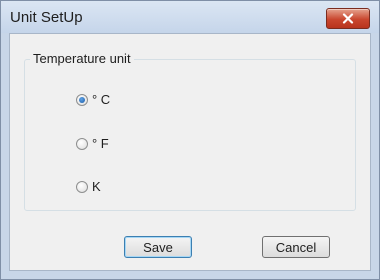  Describe the element at coordinates (82, 143) in the screenshot. I see `radio-button-fahrenheit` at that location.